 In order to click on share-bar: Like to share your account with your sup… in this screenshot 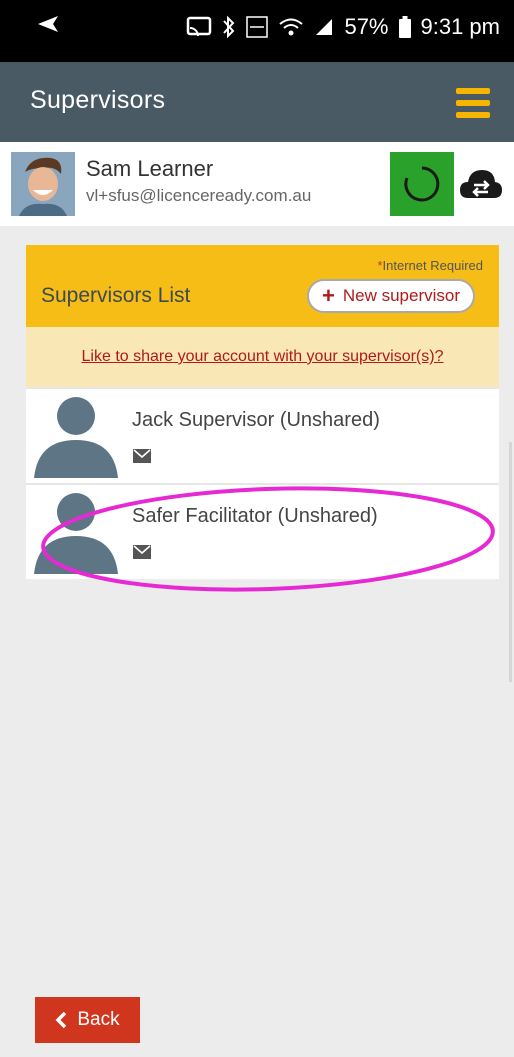, I will do `click(262, 357)`.